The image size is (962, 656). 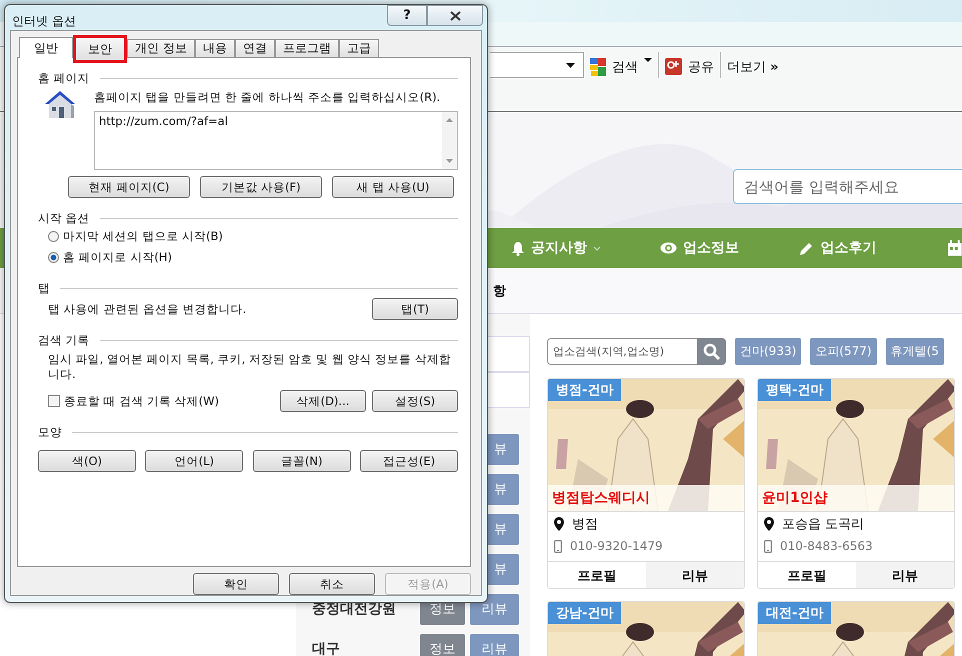 What do you see at coordinates (194, 461) in the screenshot?
I see `dialog-button: 언어(L)` at bounding box center [194, 461].